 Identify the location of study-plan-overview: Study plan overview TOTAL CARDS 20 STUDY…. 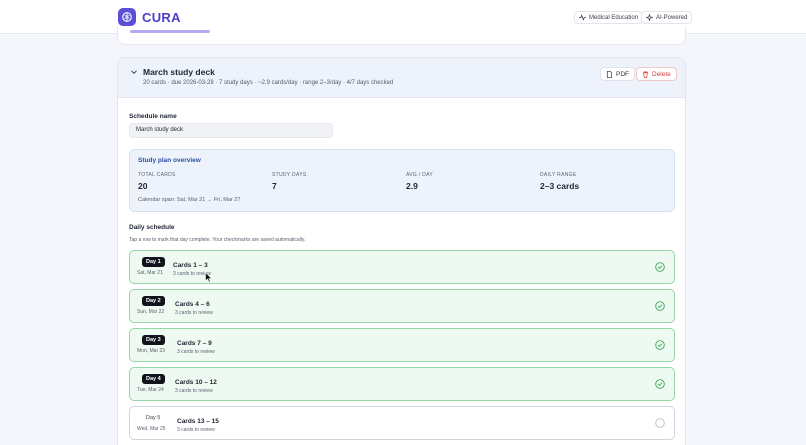
(402, 180).